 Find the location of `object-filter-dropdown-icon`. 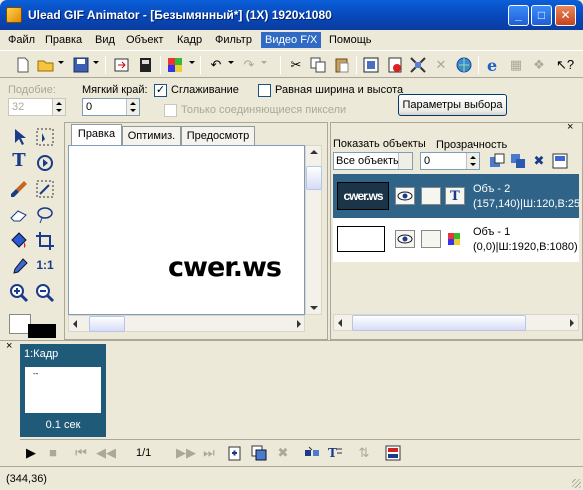

object-filter-dropdown-icon is located at coordinates (405, 161).